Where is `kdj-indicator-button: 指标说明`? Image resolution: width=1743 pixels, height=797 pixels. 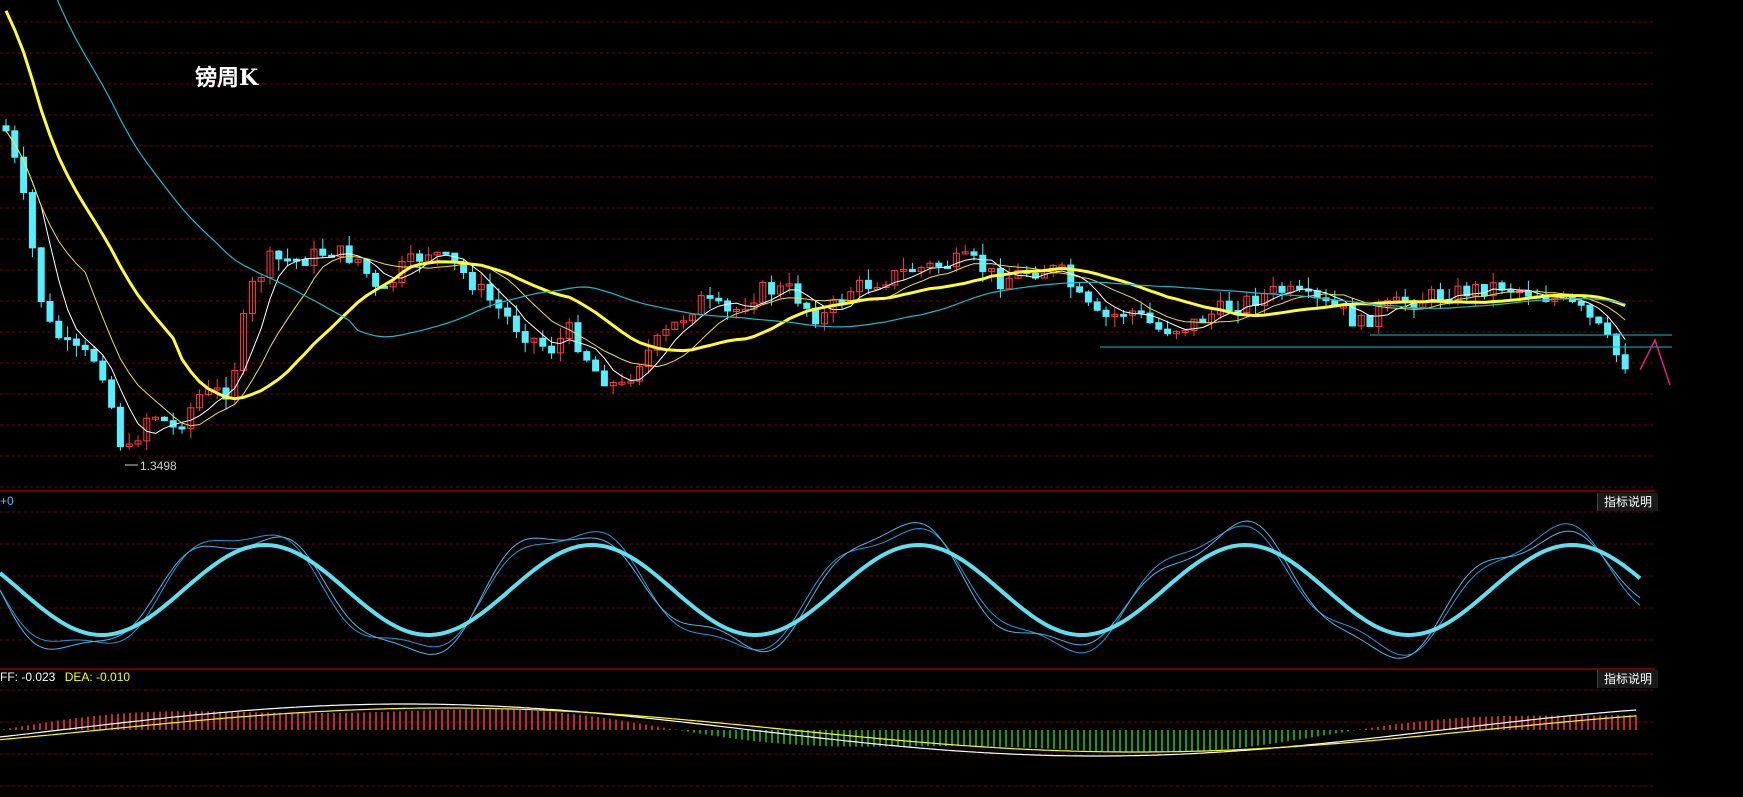 kdj-indicator-button: 指标说明 is located at coordinates (1627, 502).